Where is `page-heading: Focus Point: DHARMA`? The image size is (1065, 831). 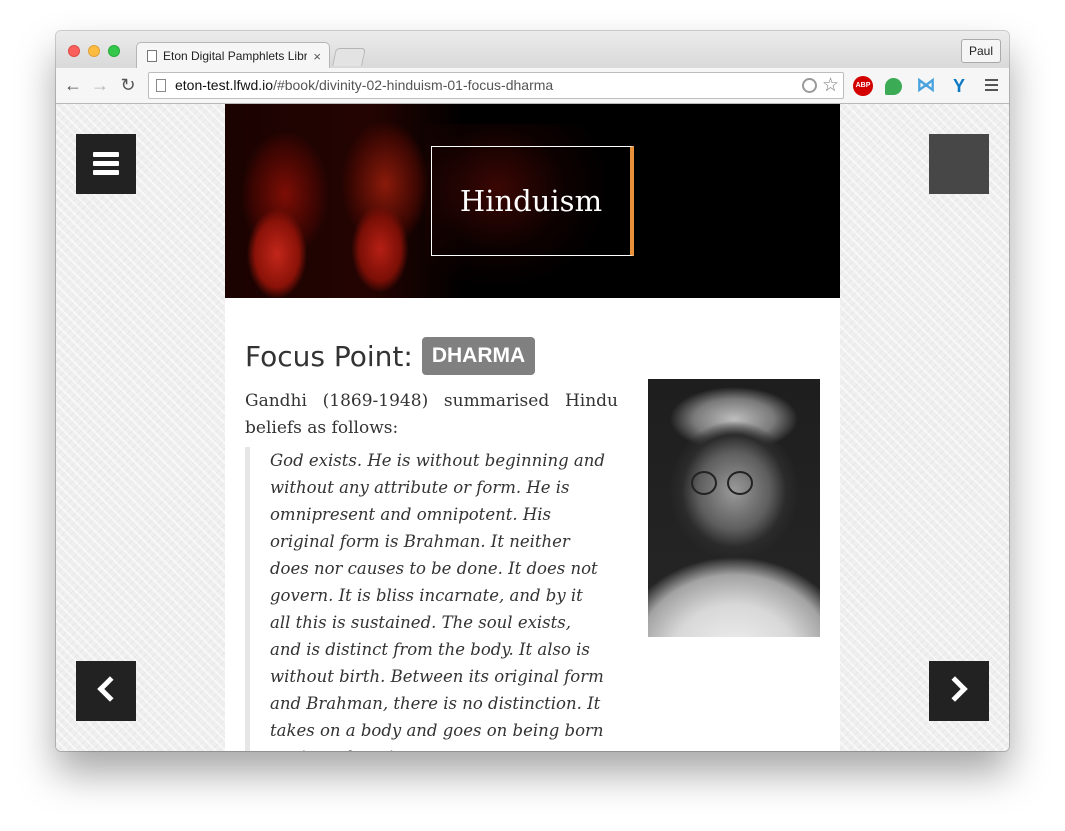
page-heading: Focus Point: DHARMA is located at coordinates (390, 356).